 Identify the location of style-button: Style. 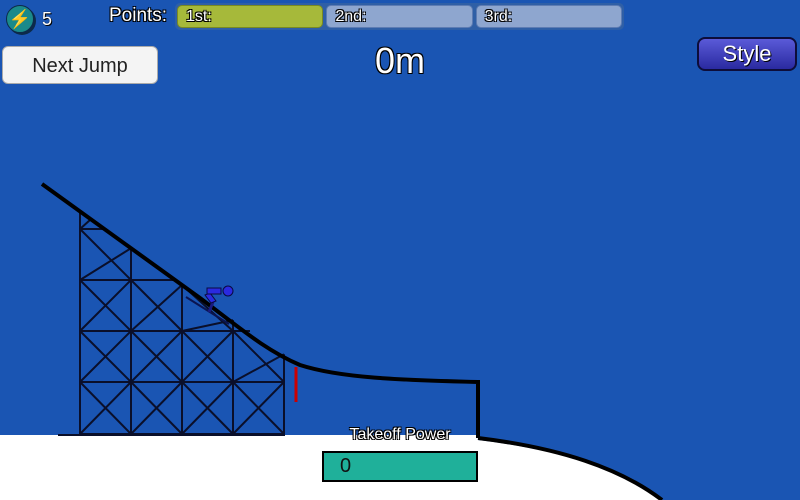
(747, 54).